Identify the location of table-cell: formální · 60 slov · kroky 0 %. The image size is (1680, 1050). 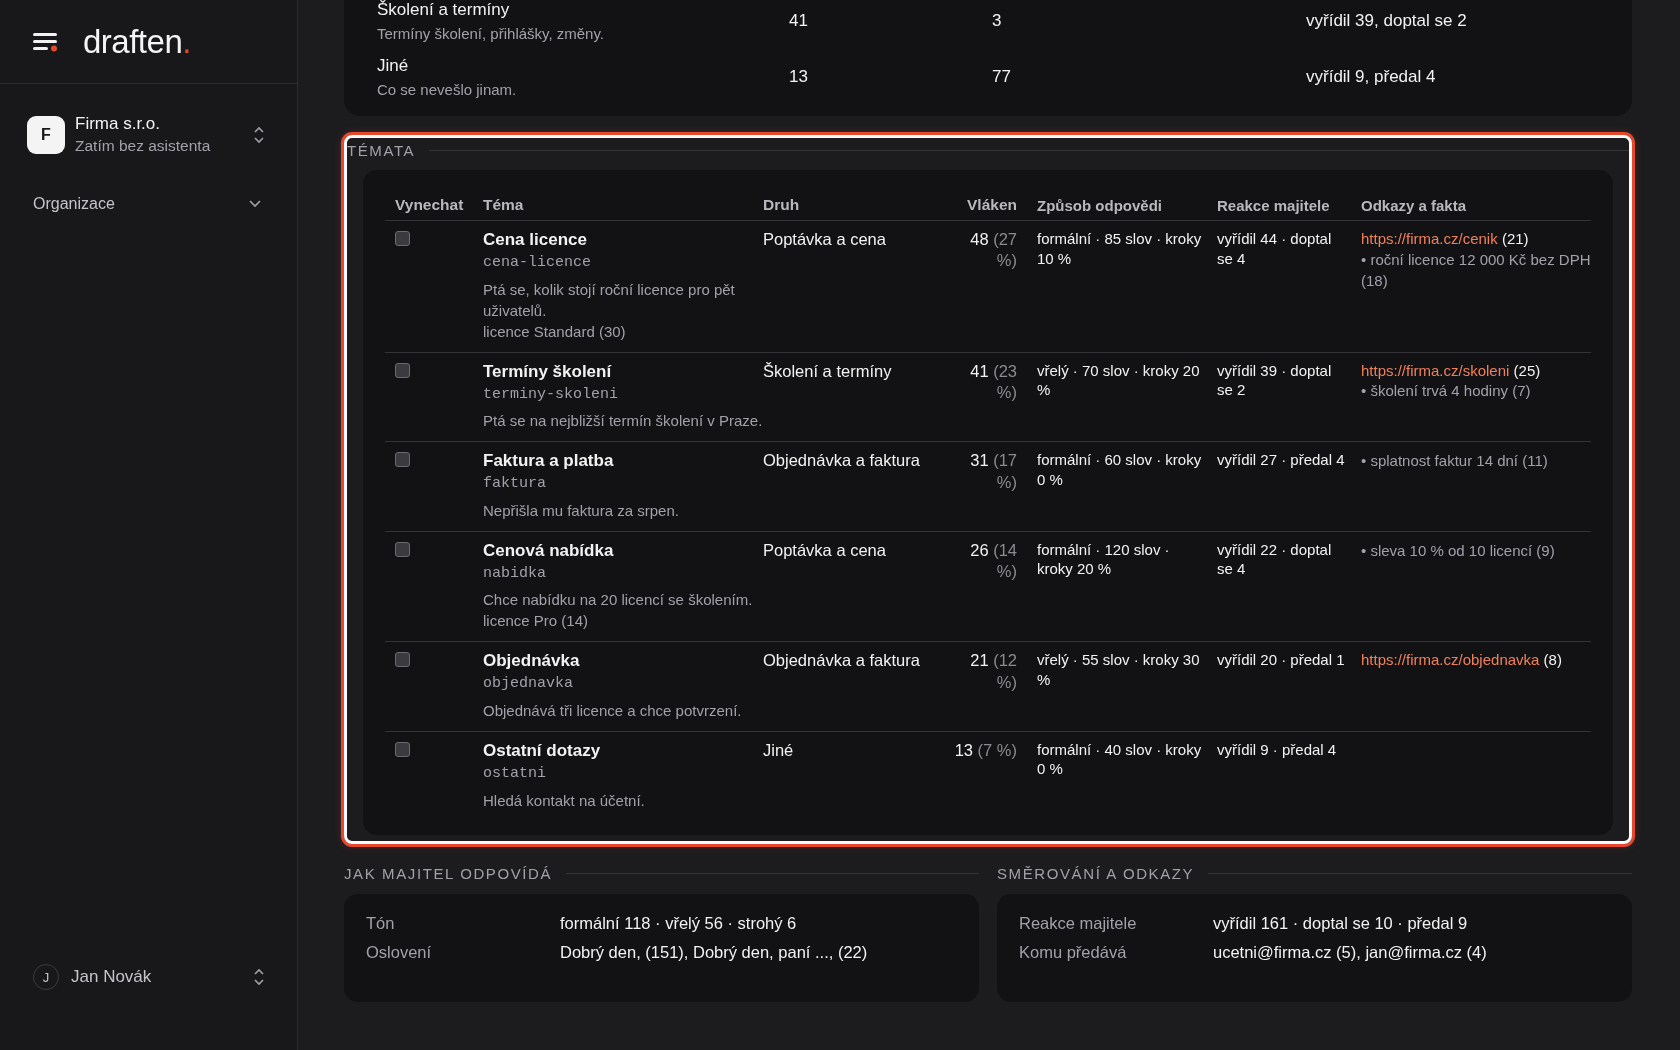
(1127, 486).